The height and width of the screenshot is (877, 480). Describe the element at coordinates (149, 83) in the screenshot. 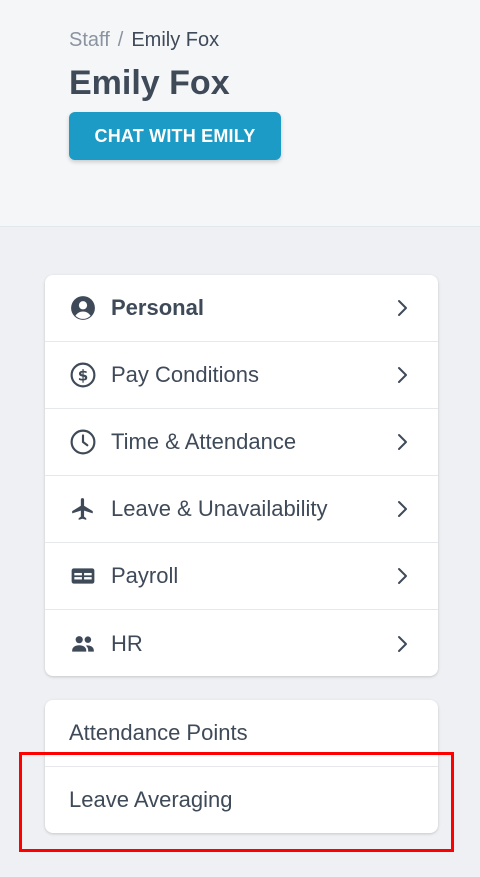

I see `page-title: Emily Fox` at that location.